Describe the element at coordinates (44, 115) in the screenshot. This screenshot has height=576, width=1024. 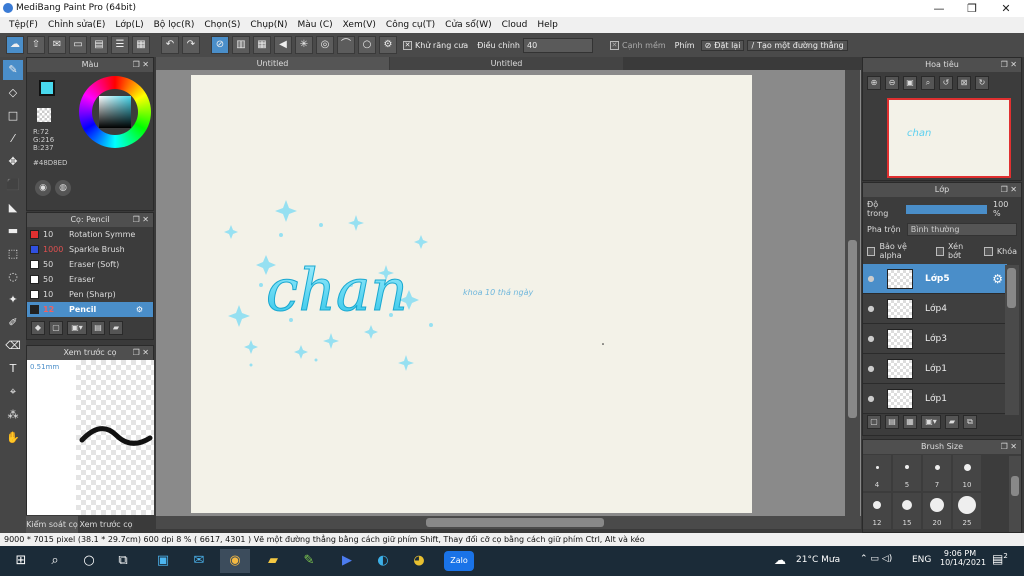
I see `transparent-swatch` at that location.